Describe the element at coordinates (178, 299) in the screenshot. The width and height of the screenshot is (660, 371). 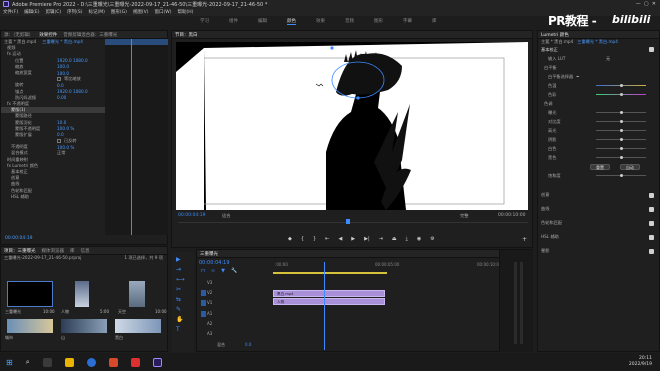
I see `slip-tool-icon: ⇆` at that location.